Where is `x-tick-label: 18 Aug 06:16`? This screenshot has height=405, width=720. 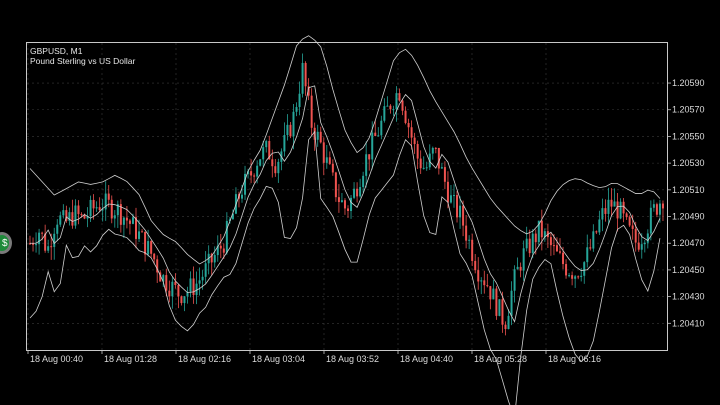
x-tick-label: 18 Aug 06:16 is located at coordinates (574, 359).